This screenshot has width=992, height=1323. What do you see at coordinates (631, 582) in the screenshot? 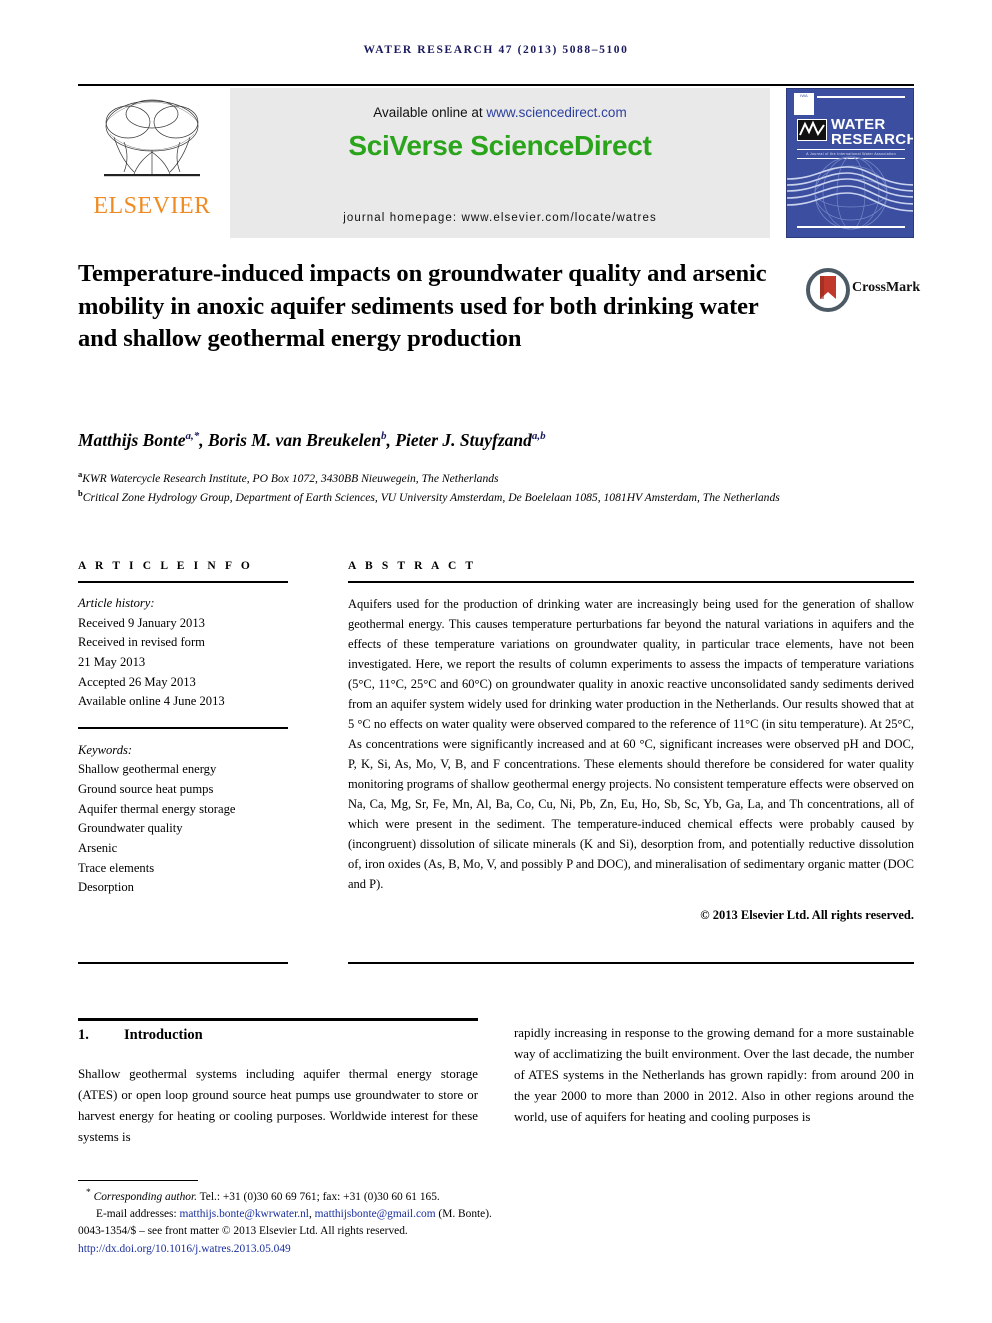
I see `abstract-rule` at bounding box center [631, 582].